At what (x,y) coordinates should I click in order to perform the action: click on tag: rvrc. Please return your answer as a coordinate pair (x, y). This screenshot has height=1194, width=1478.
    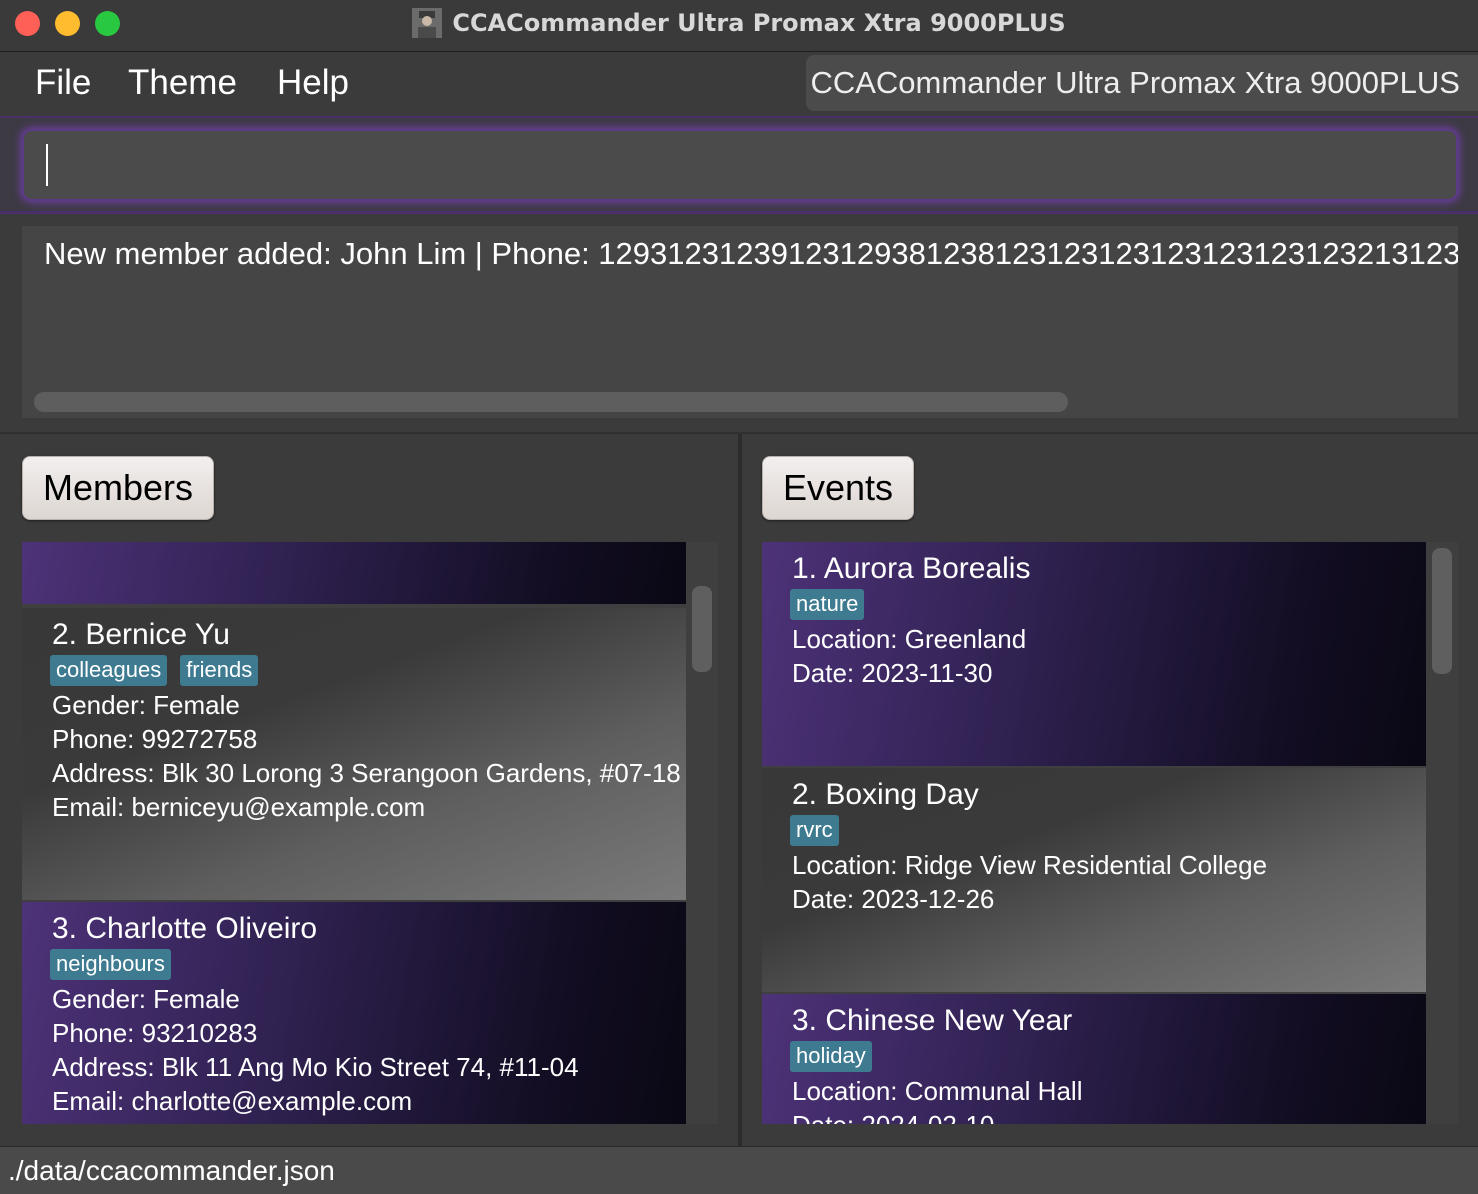
    Looking at the image, I should click on (814, 830).